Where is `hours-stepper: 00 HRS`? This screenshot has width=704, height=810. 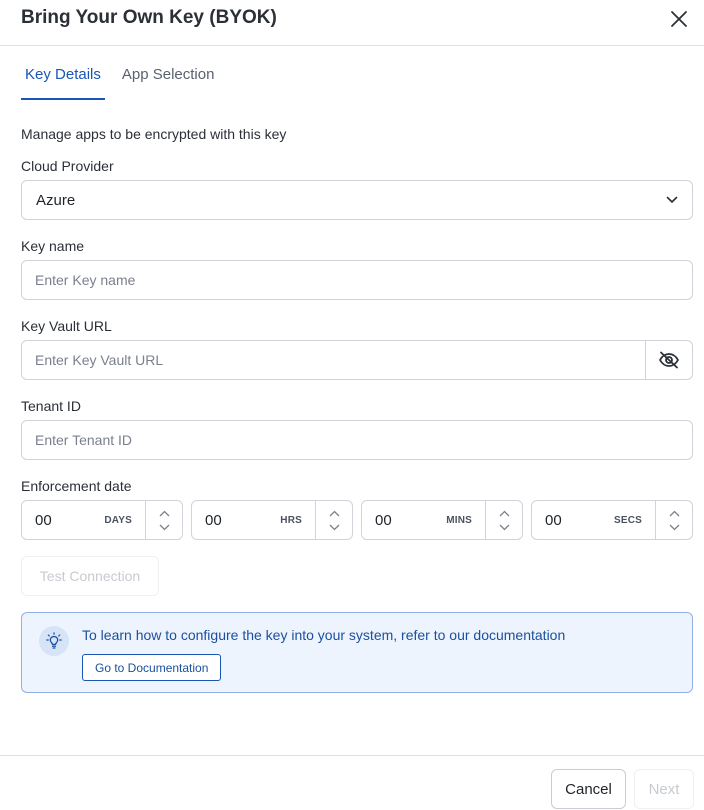
hours-stepper: 00 HRS is located at coordinates (272, 520).